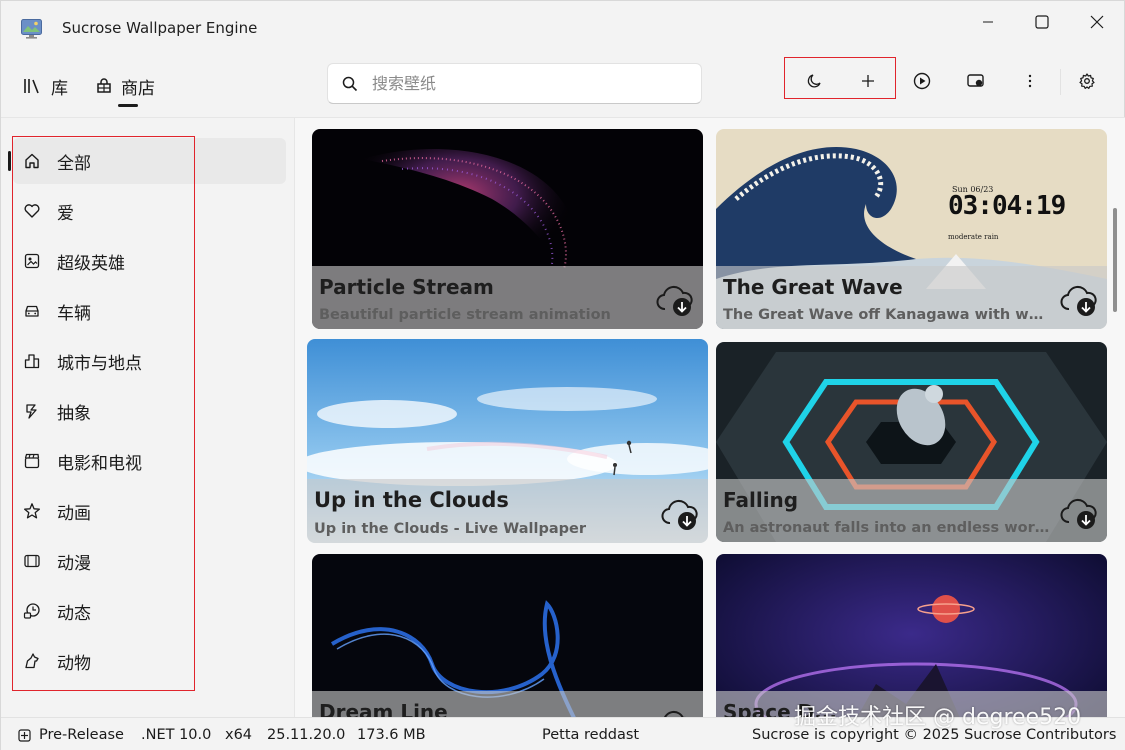  I want to click on store-icon, so click(104, 85).